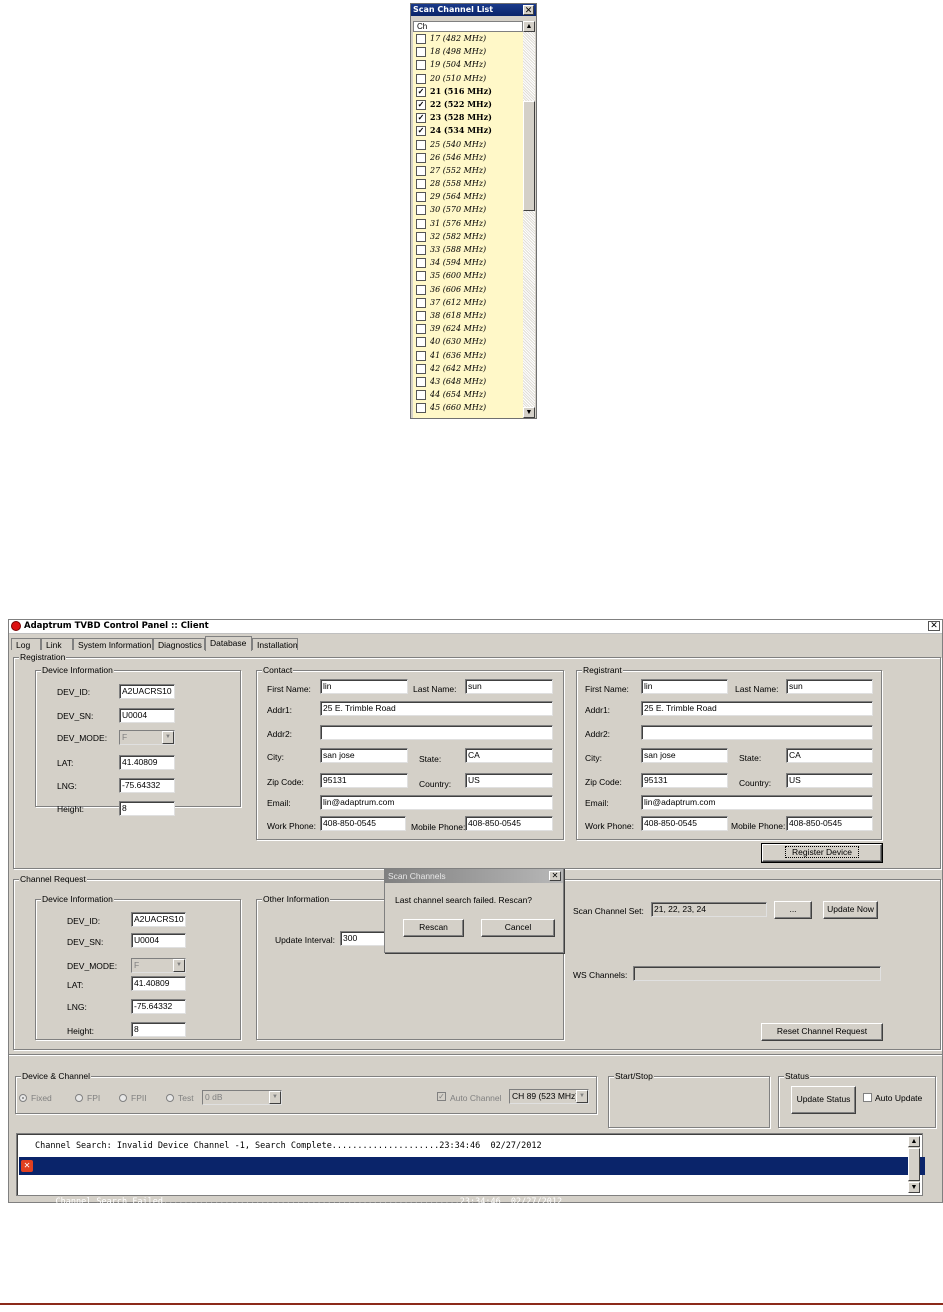 This screenshot has height=1312, width=943. Describe the element at coordinates (242, 1097) in the screenshot. I see `test-level-select: 0 dB ▼` at that location.